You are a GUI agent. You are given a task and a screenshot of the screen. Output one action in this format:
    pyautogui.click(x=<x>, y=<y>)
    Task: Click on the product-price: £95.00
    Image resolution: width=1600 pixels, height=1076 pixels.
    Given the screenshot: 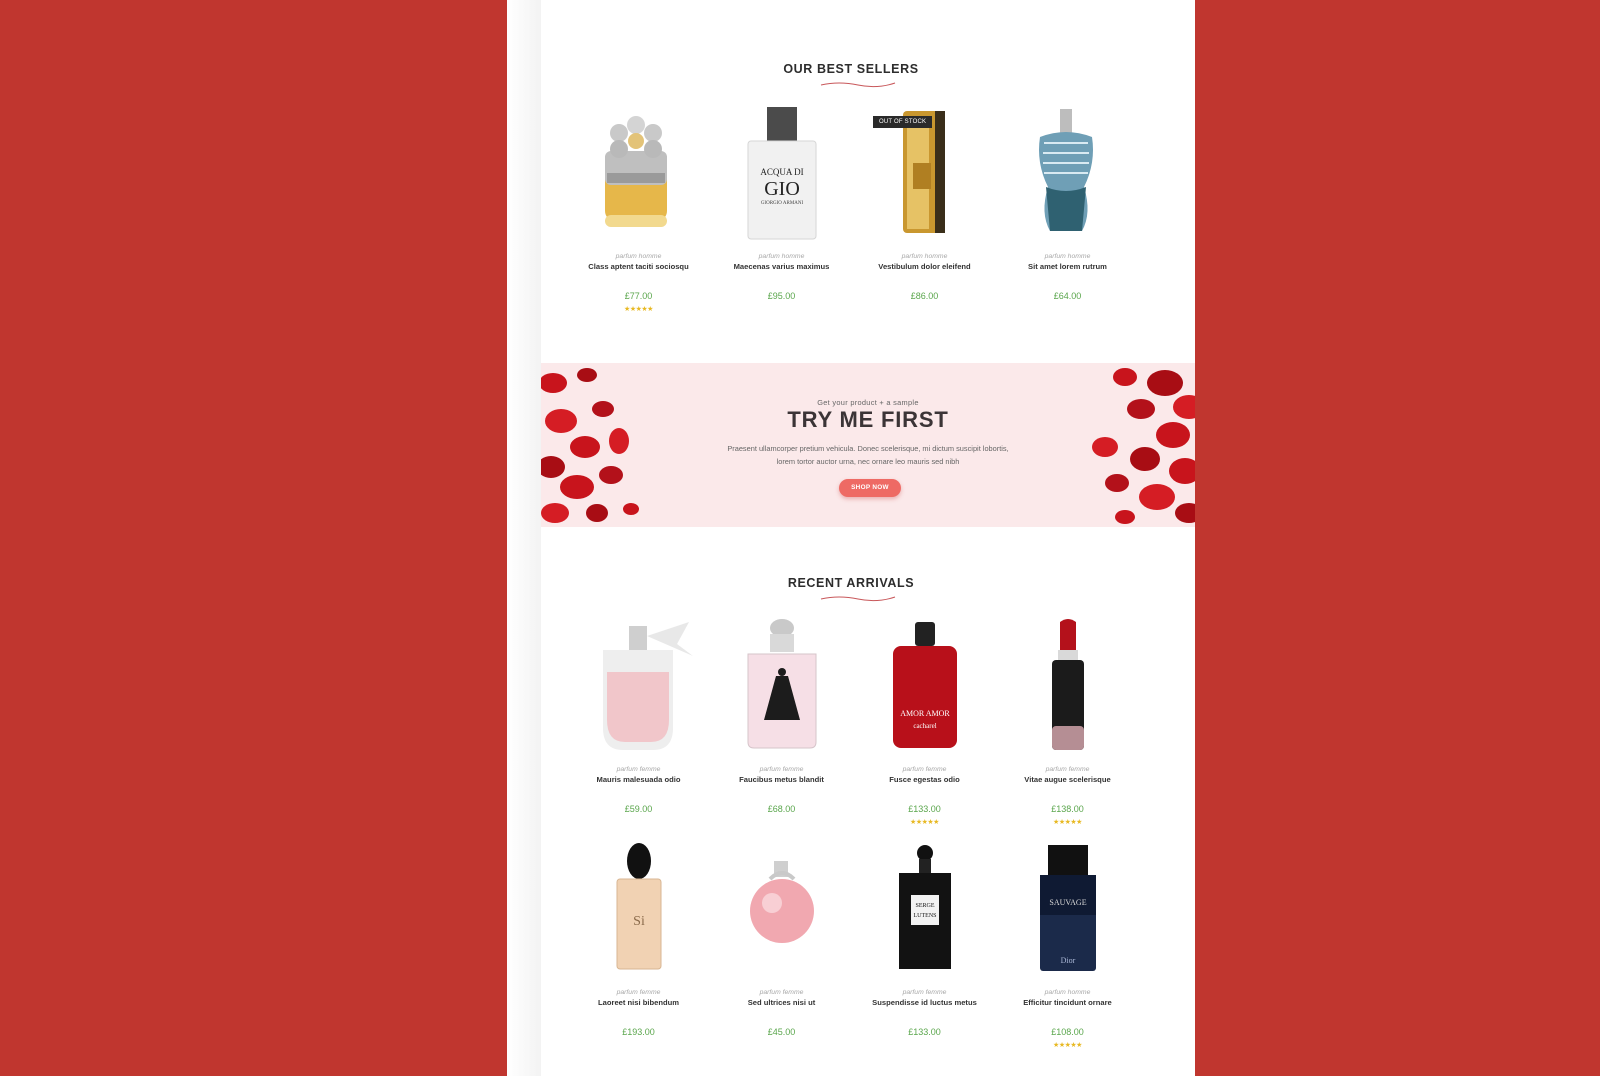 What is the action you would take?
    pyautogui.click(x=781, y=296)
    